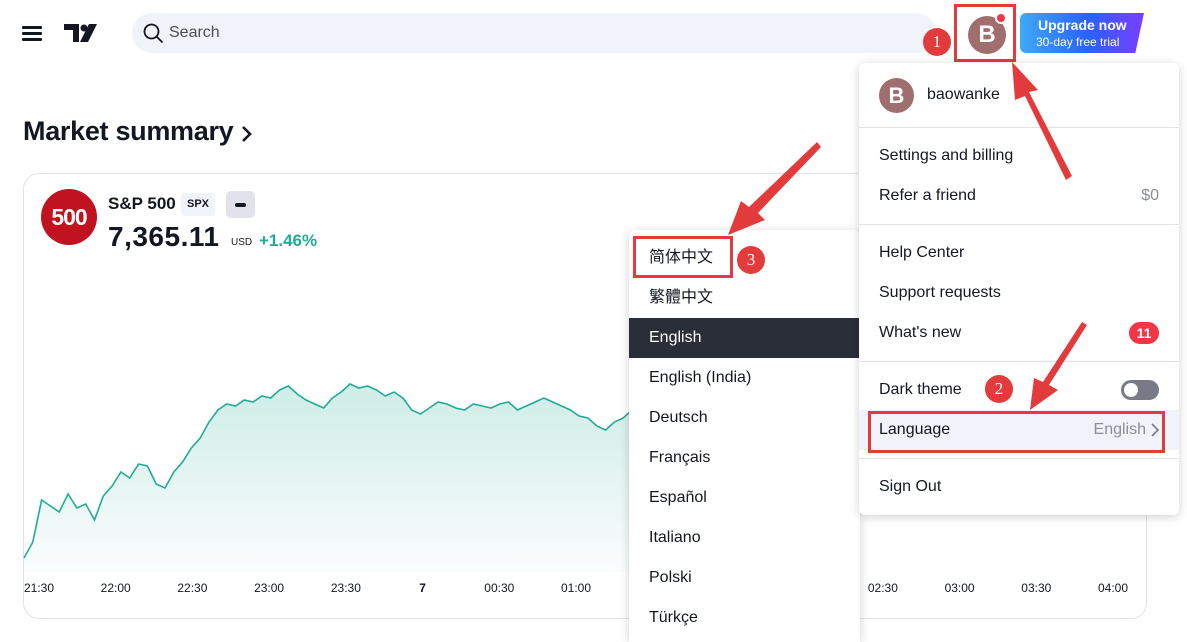  What do you see at coordinates (1036, 588) in the screenshot?
I see `x-tick-label: 03:30` at bounding box center [1036, 588].